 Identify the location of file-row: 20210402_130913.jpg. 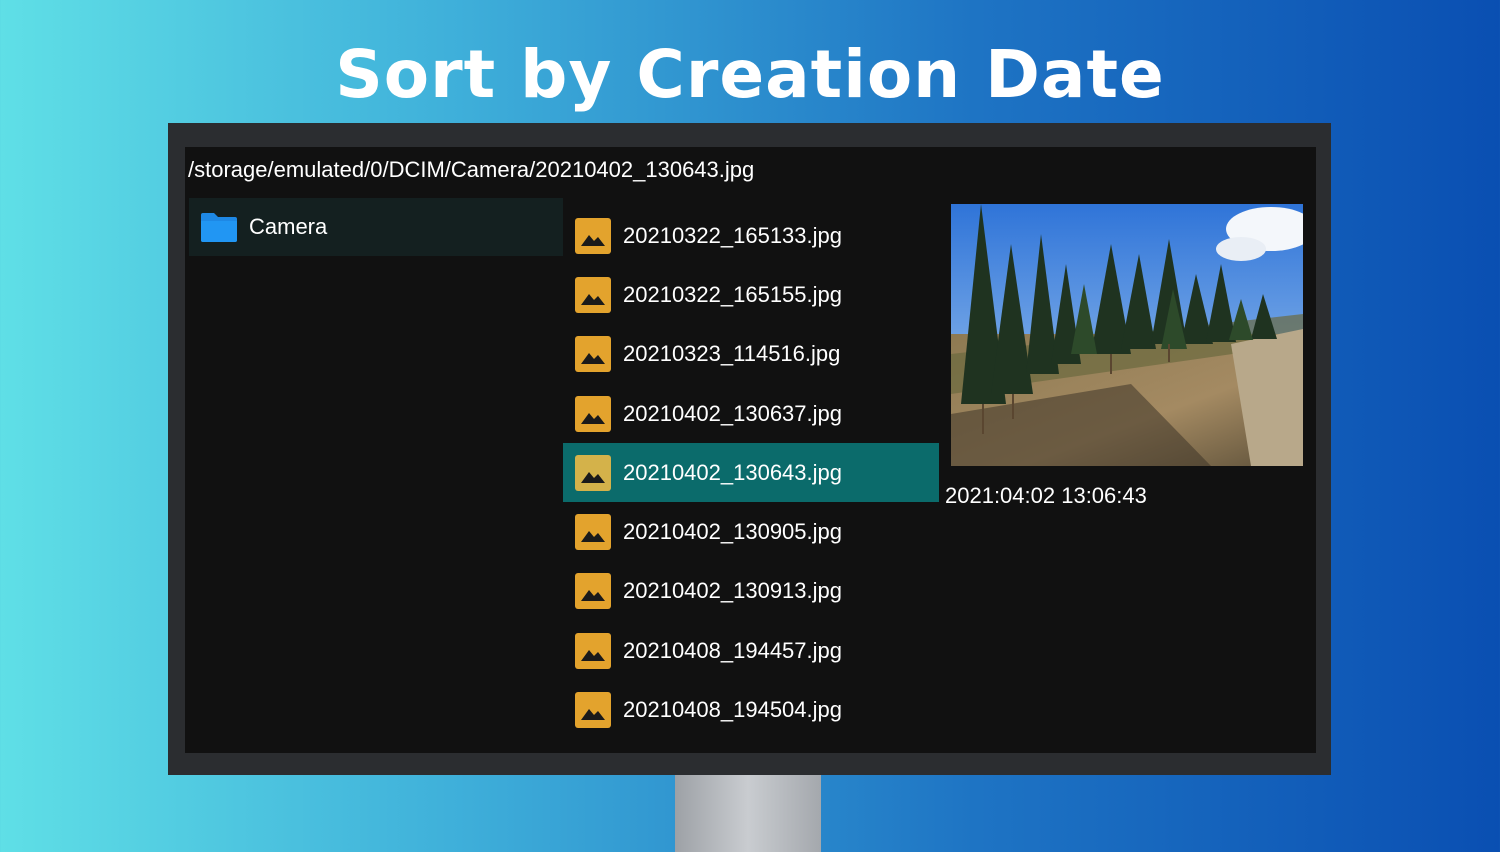
(751, 591).